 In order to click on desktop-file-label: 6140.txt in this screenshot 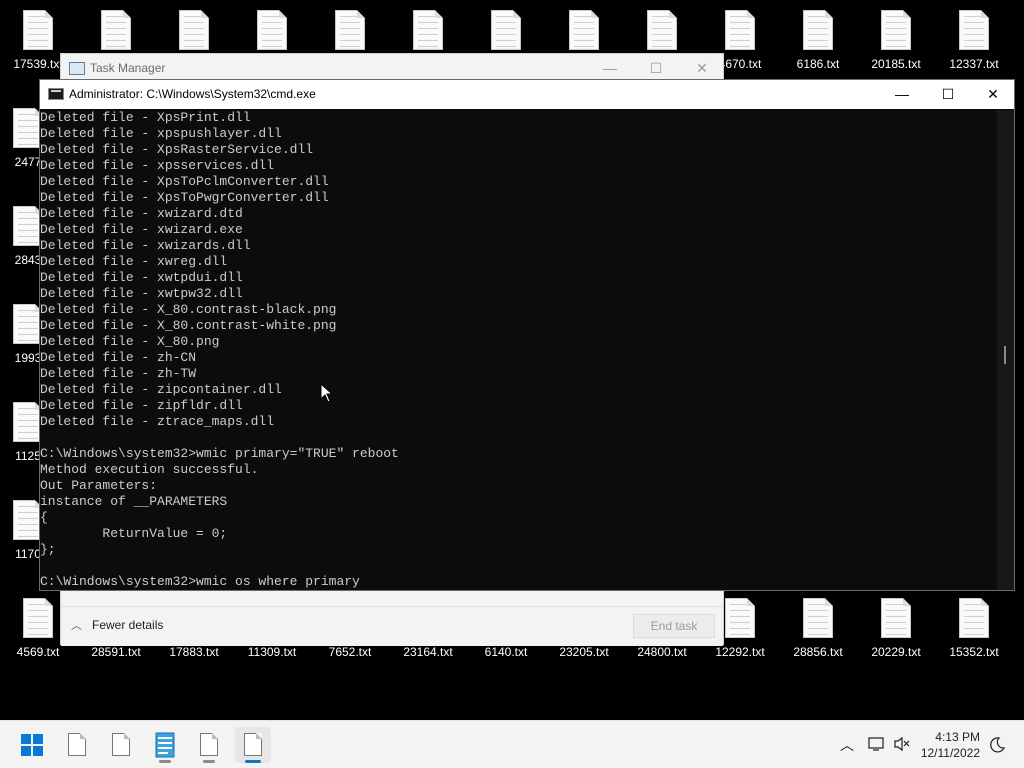, I will do `click(506, 652)`.